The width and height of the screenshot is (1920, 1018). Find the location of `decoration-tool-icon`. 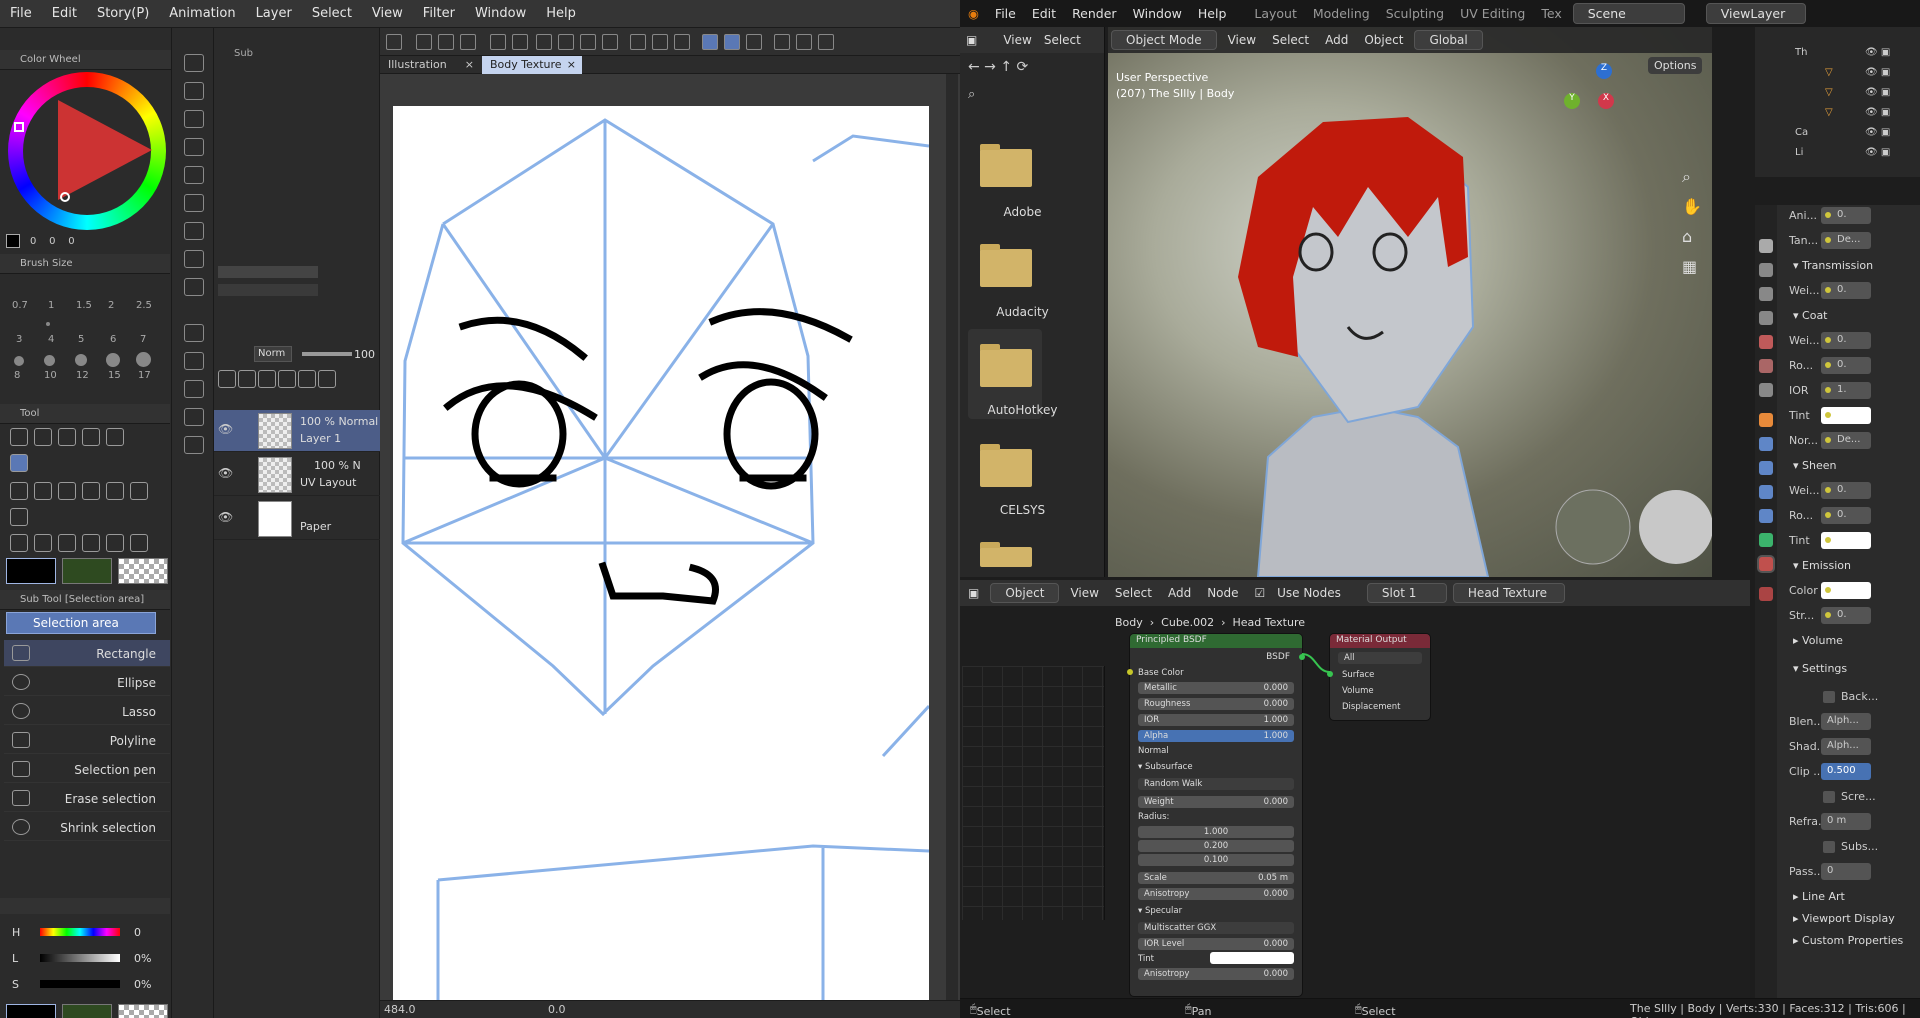

decoration-tool-icon is located at coordinates (115, 491).